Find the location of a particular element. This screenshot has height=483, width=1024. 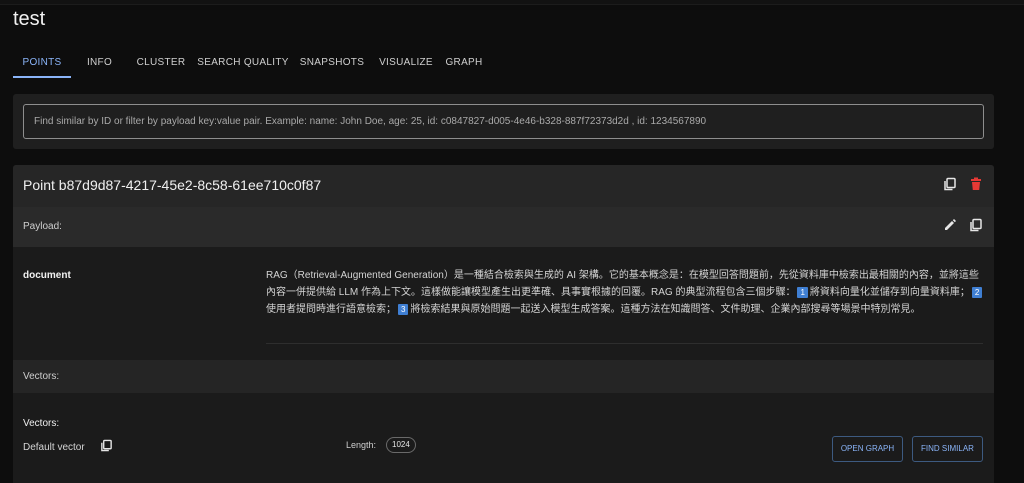

search-input is located at coordinates (503, 121).